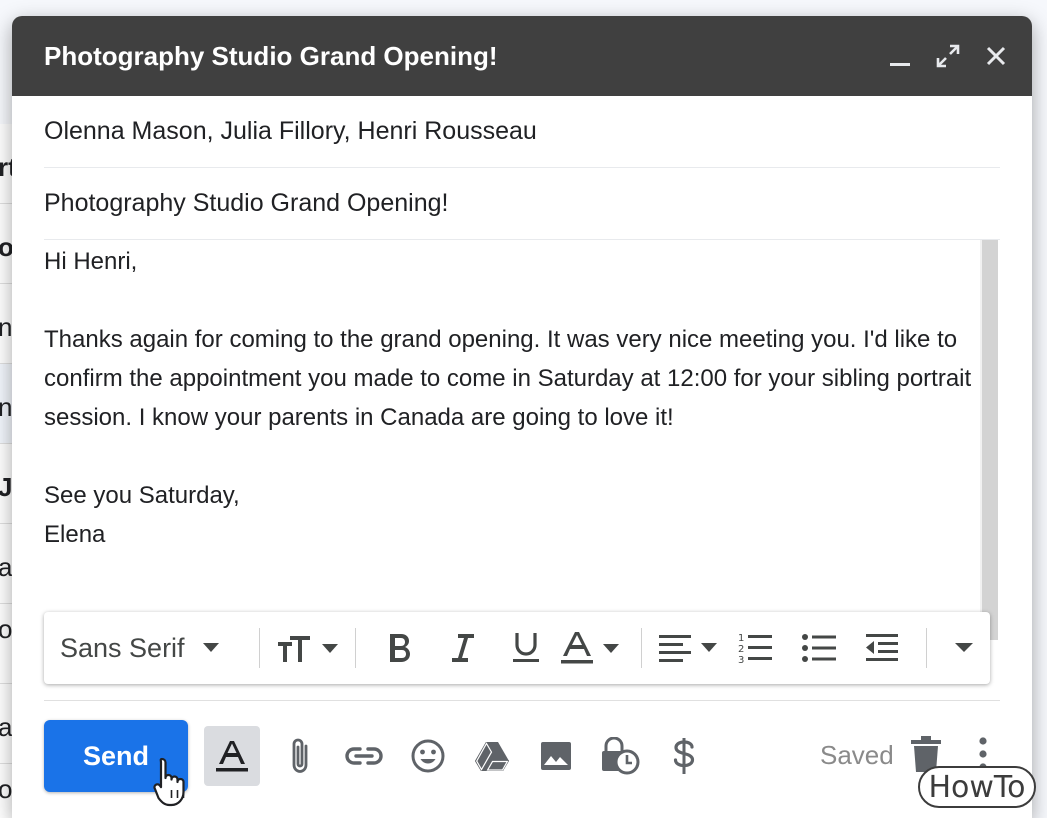 The width and height of the screenshot is (1047, 818). I want to click on numbered-list-icon: 1 2 3, so click(755, 649).